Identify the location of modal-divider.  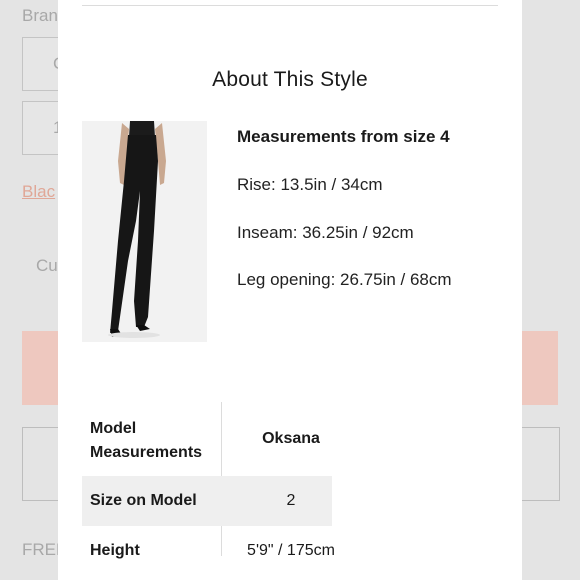
(290, 5).